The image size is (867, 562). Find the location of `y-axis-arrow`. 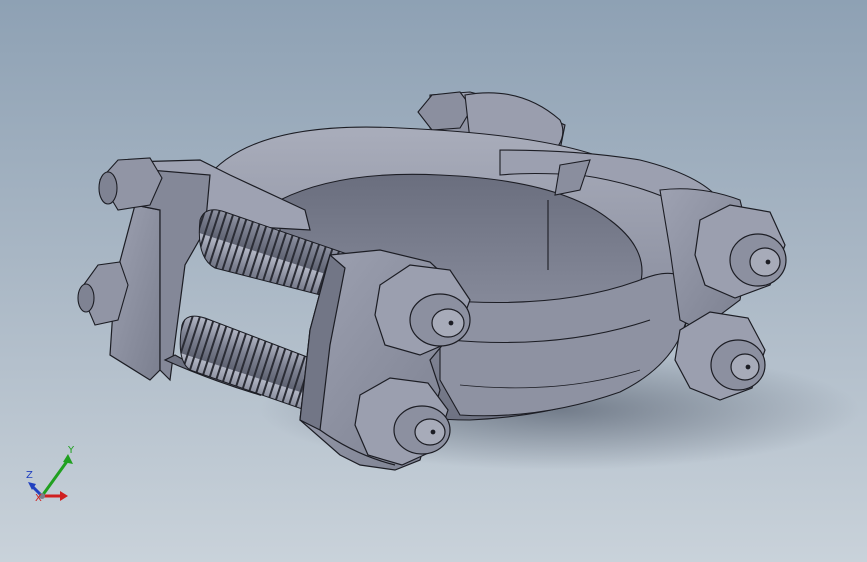

y-axis-arrow is located at coordinates (55, 478).